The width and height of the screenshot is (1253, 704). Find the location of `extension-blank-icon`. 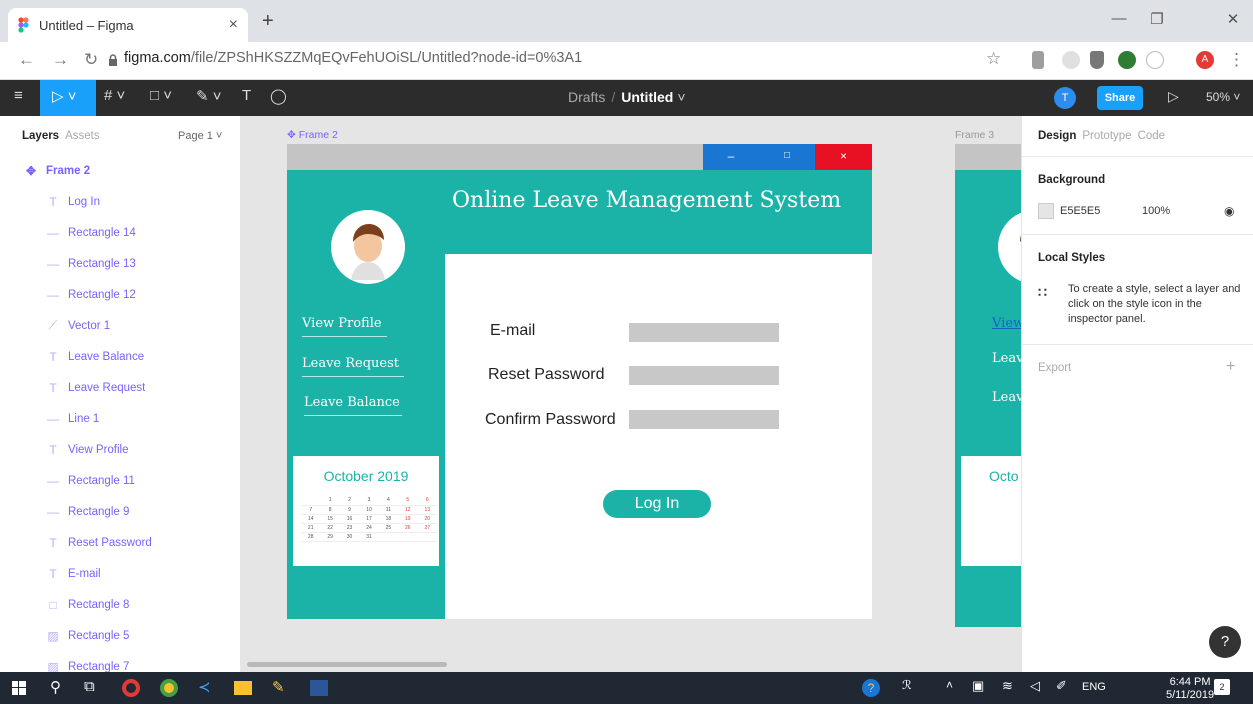

extension-blank-icon is located at coordinates (1071, 60).